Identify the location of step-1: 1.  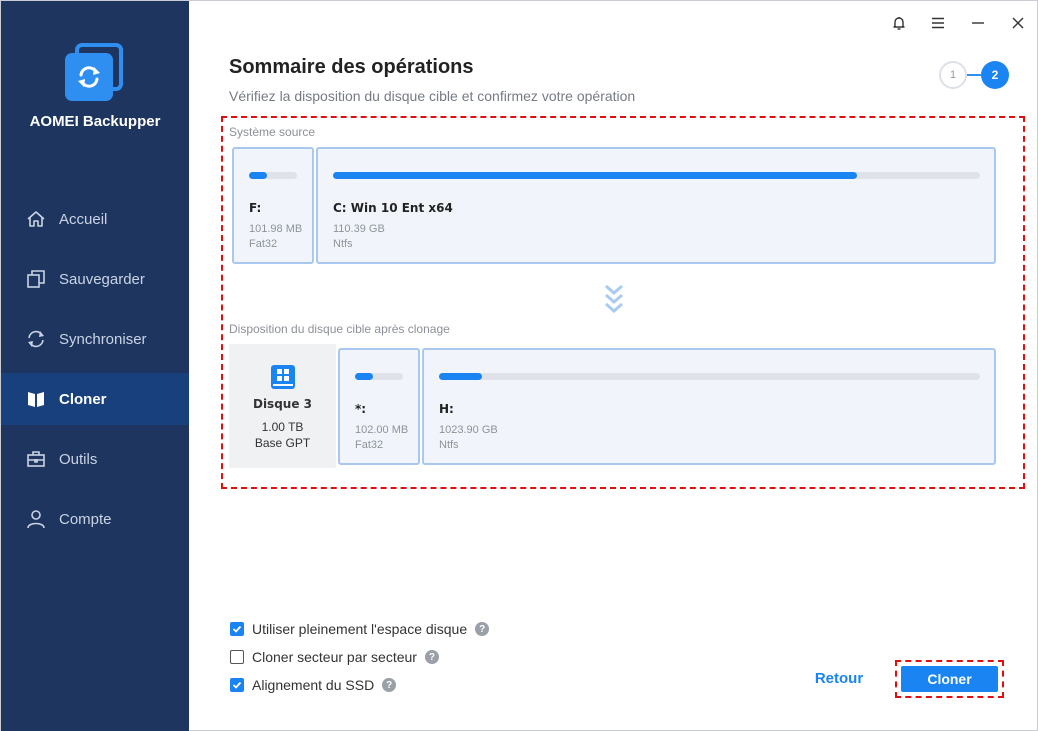
(953, 75).